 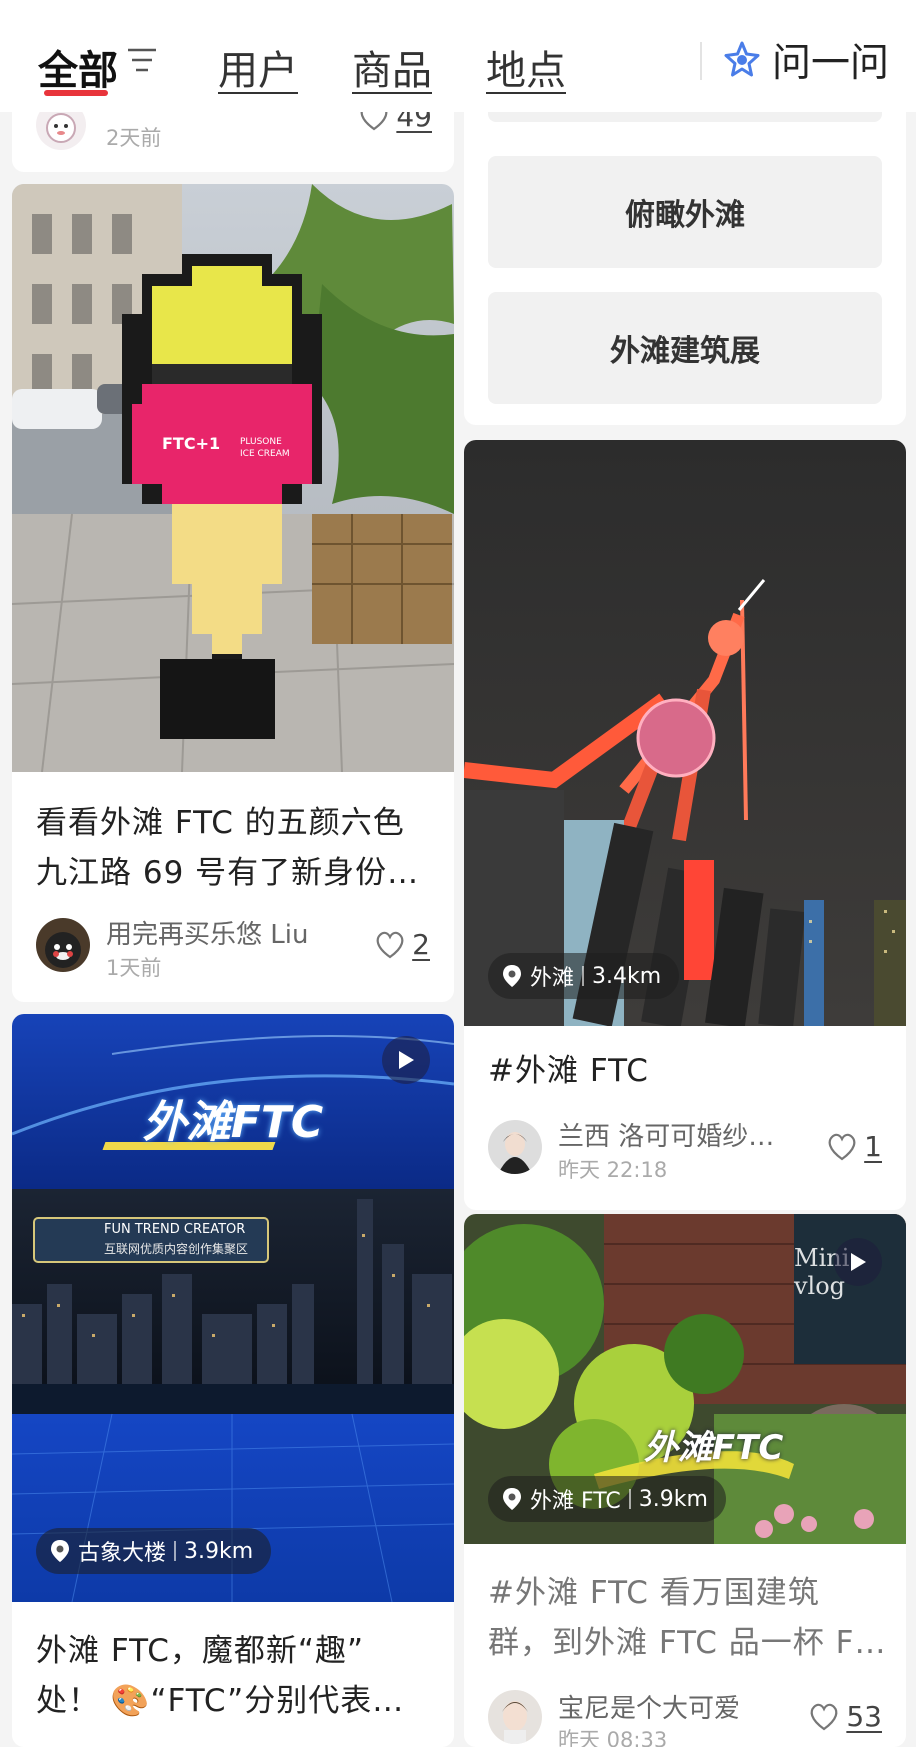 I want to click on image-banner-cn: 互联网优质内容创作集聚区, so click(x=176, y=1249).